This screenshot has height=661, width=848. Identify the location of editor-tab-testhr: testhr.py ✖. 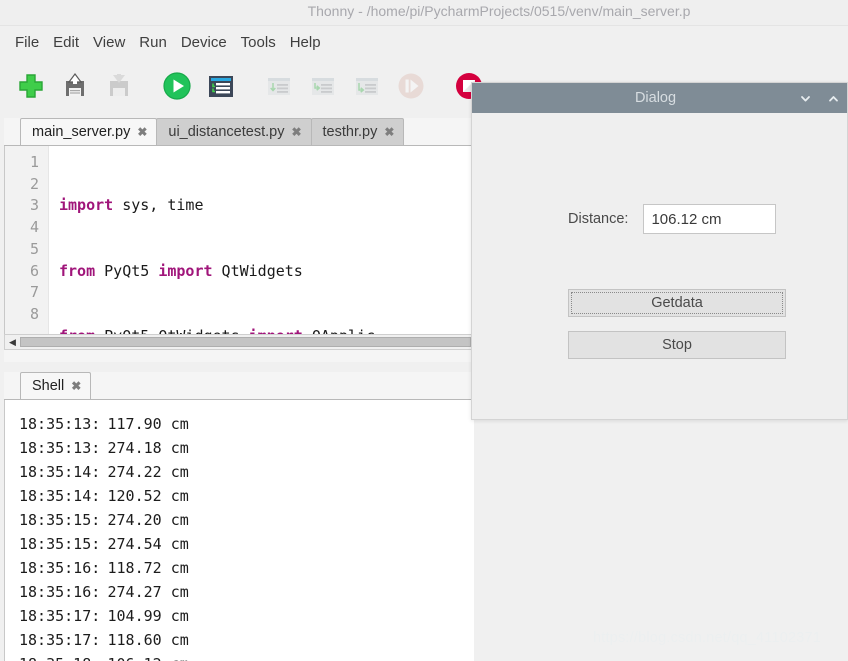
(357, 131).